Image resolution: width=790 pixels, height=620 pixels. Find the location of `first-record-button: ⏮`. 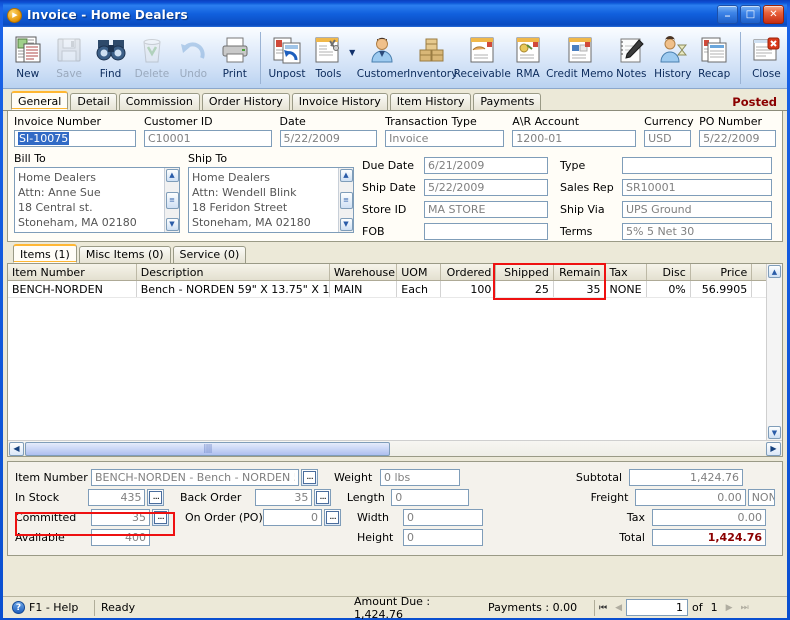

first-record-button: ⏮ is located at coordinates (603, 608).